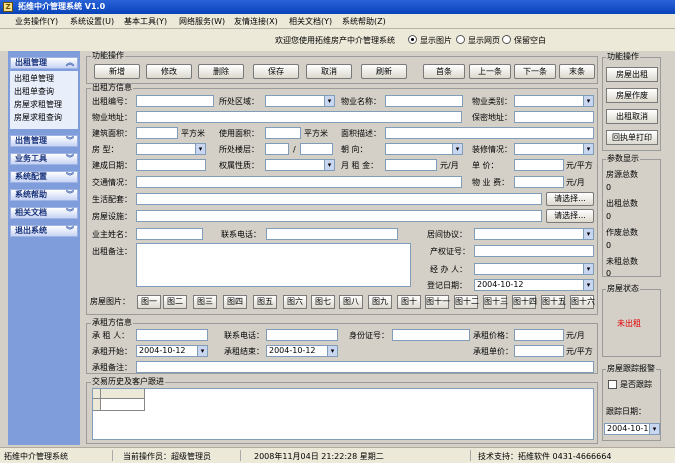 This screenshot has height=463, width=675. Describe the element at coordinates (316, 149) in the screenshot. I see `total-floor-input` at that location.